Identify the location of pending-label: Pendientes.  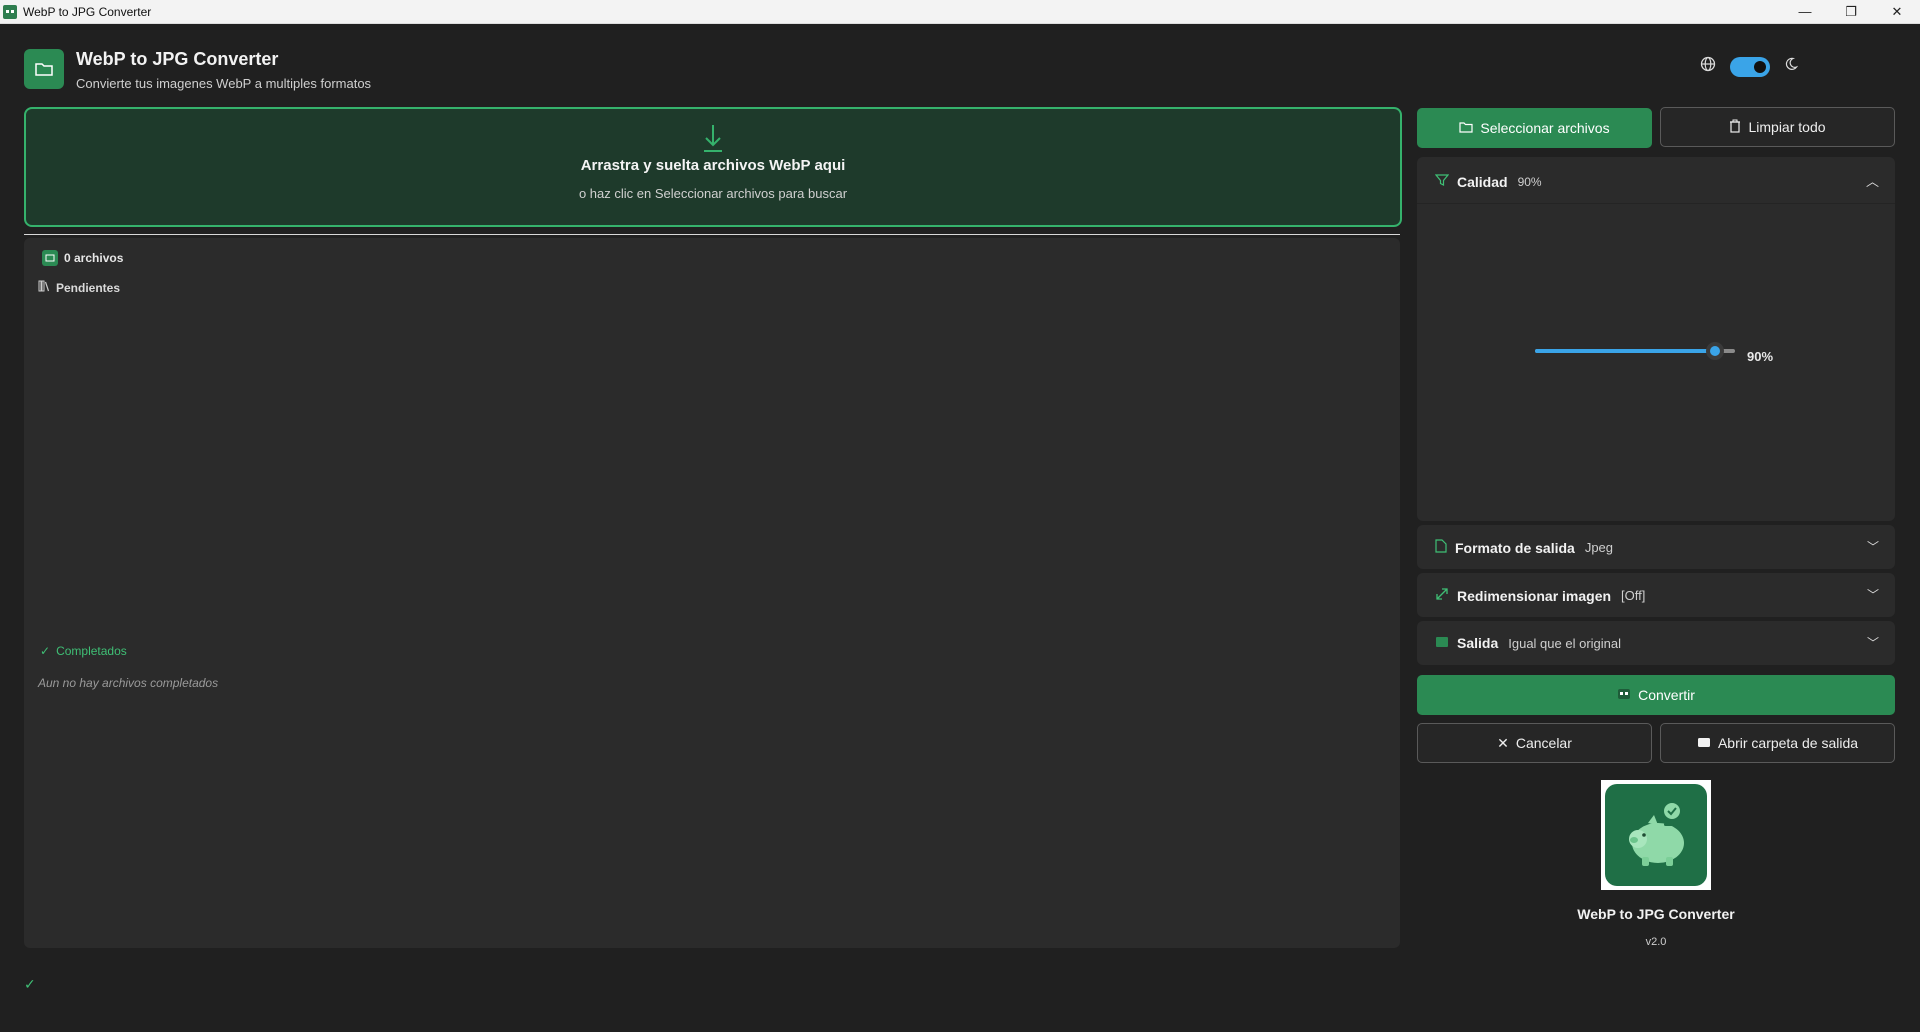
(88, 287).